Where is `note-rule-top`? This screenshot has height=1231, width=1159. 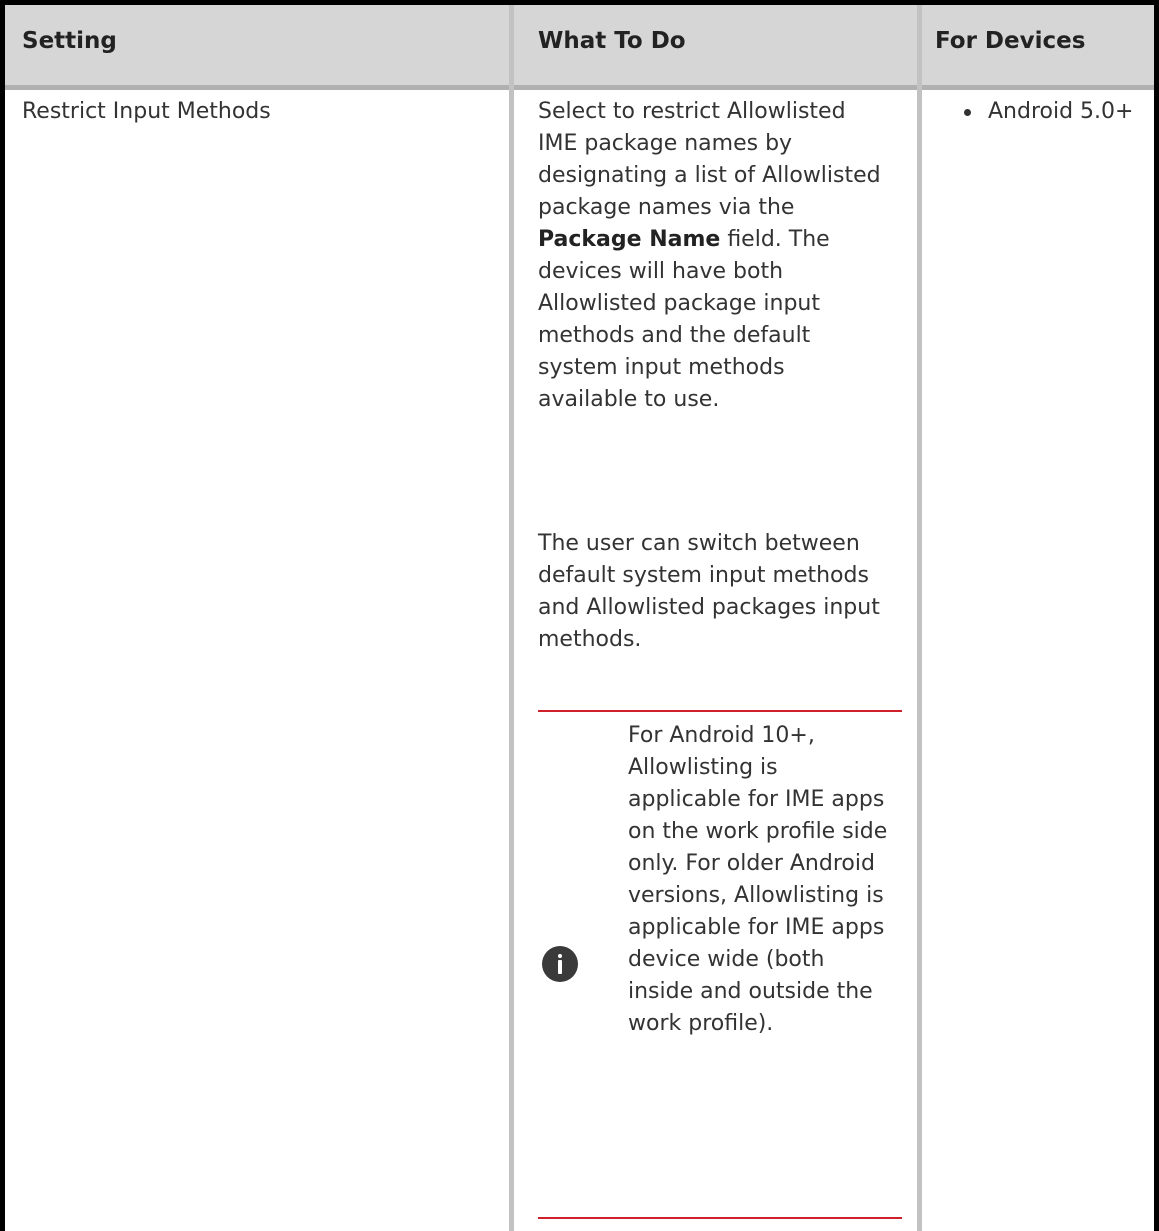
note-rule-top is located at coordinates (720, 711).